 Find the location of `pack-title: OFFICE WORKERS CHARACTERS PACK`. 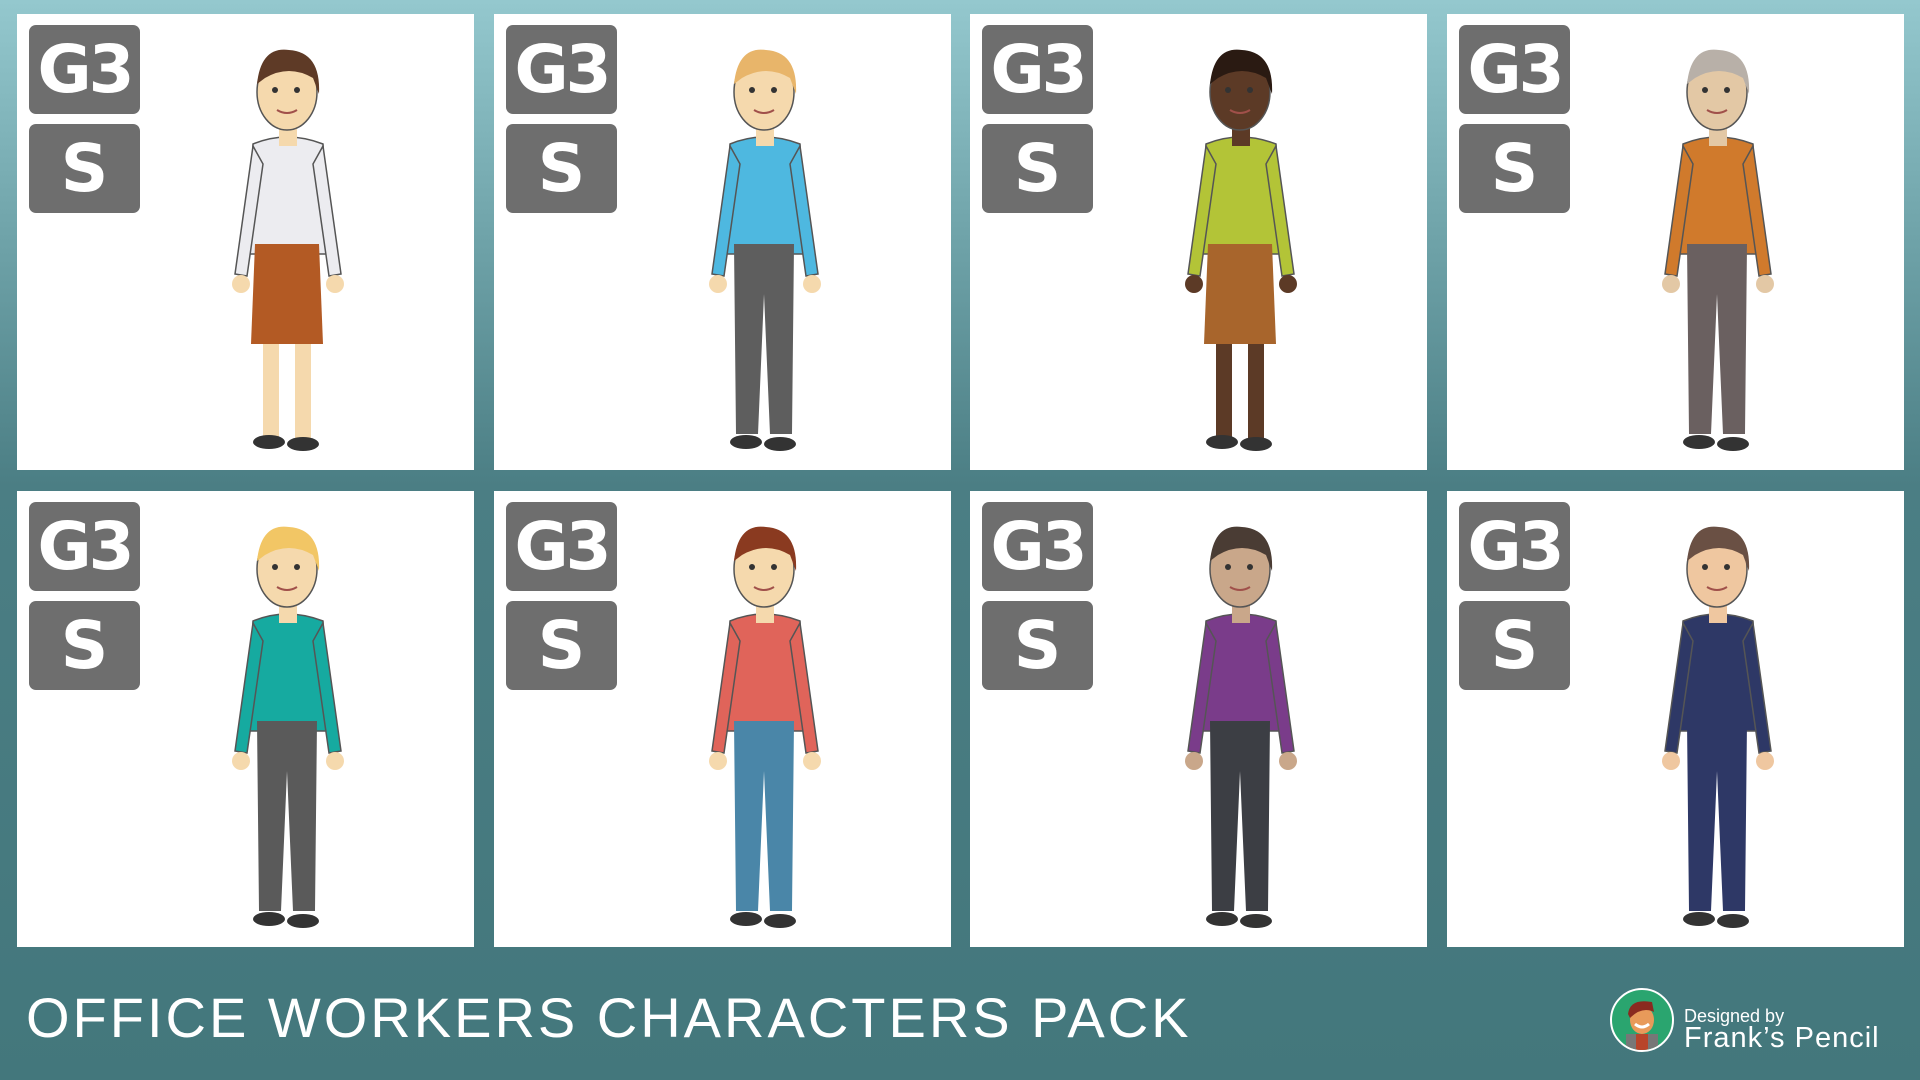

pack-title: OFFICE WORKERS CHARACTERS PACK is located at coordinates (609, 1017).